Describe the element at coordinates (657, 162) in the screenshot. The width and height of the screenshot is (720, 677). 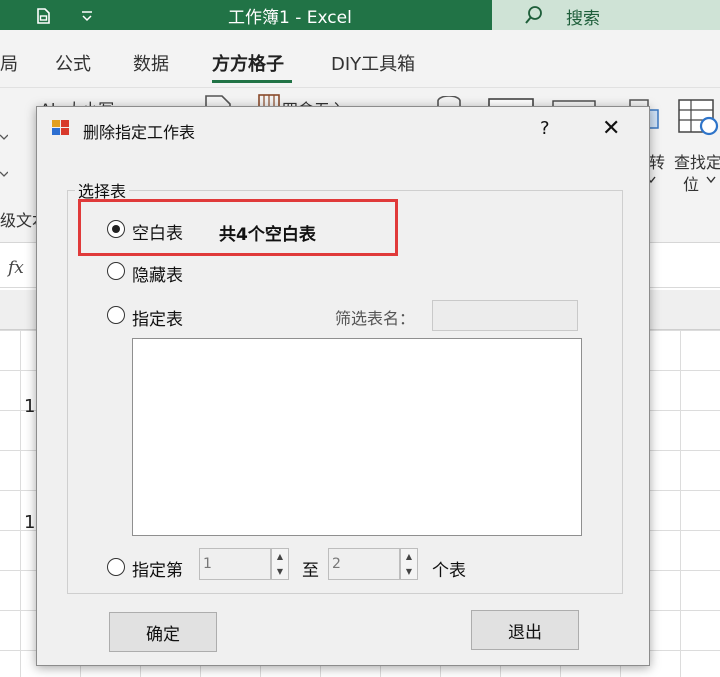
I see `transpose-label: 转` at that location.